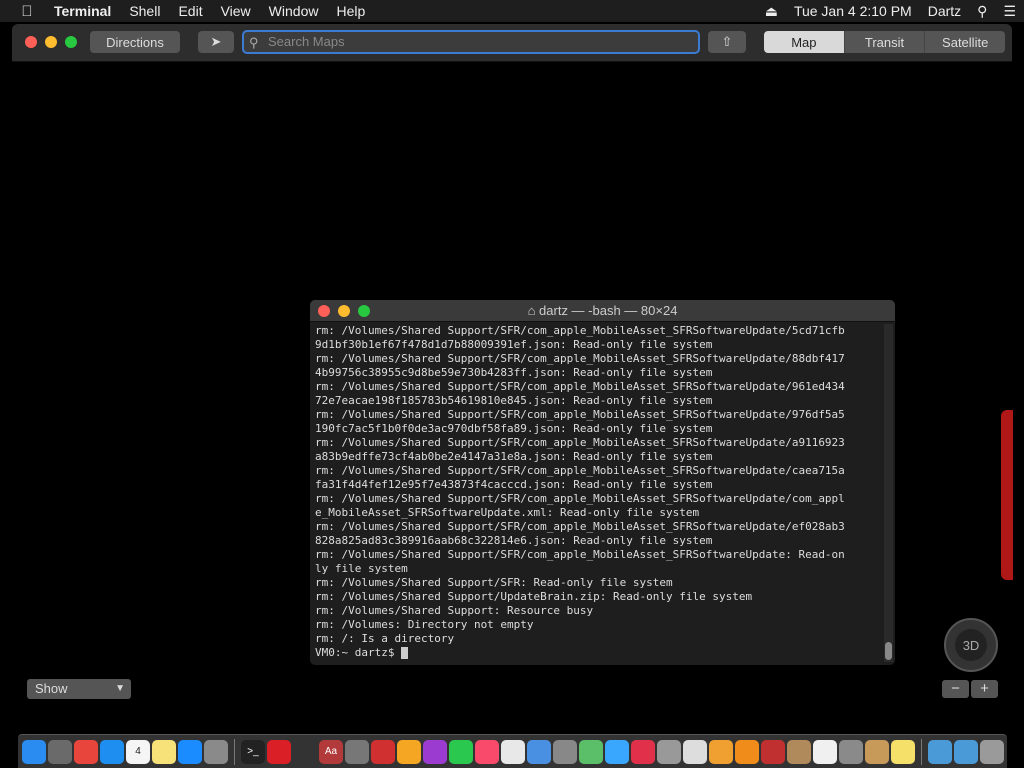  What do you see at coordinates (112, 751) in the screenshot?
I see `safari-icon` at bounding box center [112, 751].